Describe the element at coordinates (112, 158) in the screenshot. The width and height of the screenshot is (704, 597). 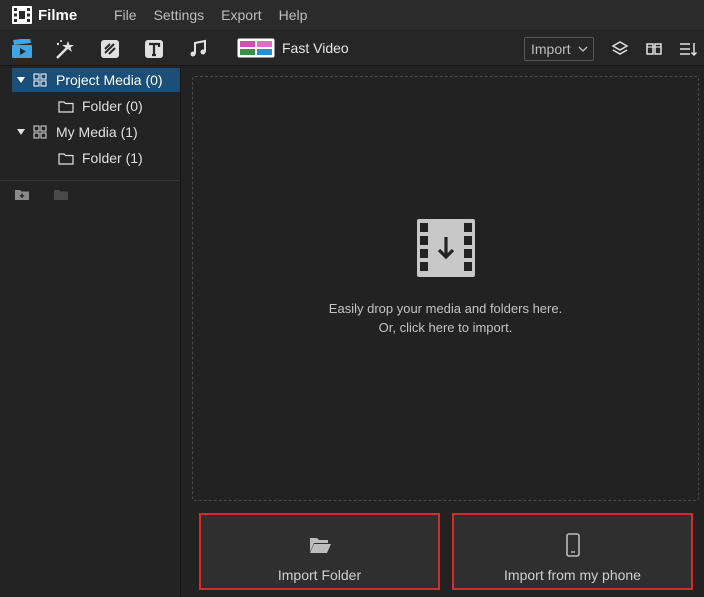
I see `tree-item-label: Folder (1)` at that location.